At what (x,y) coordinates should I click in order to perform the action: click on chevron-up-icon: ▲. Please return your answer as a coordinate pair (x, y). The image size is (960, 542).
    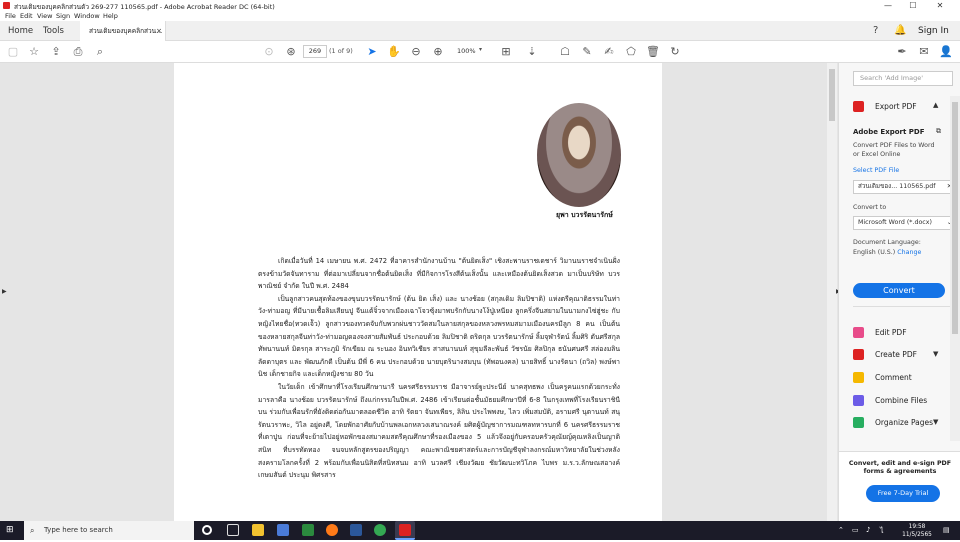
    Looking at the image, I should click on (935, 105).